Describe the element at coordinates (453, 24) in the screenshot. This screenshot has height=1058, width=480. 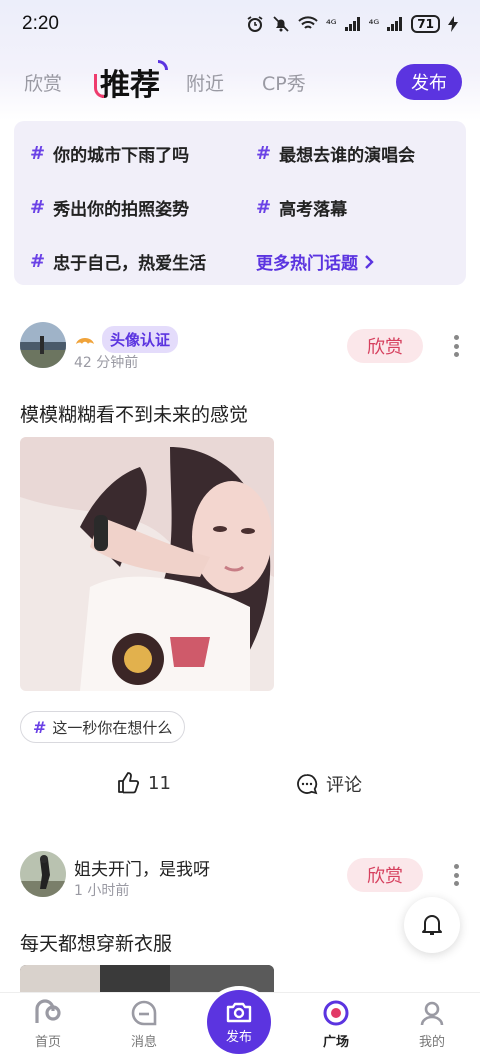
I see `charging-icon` at that location.